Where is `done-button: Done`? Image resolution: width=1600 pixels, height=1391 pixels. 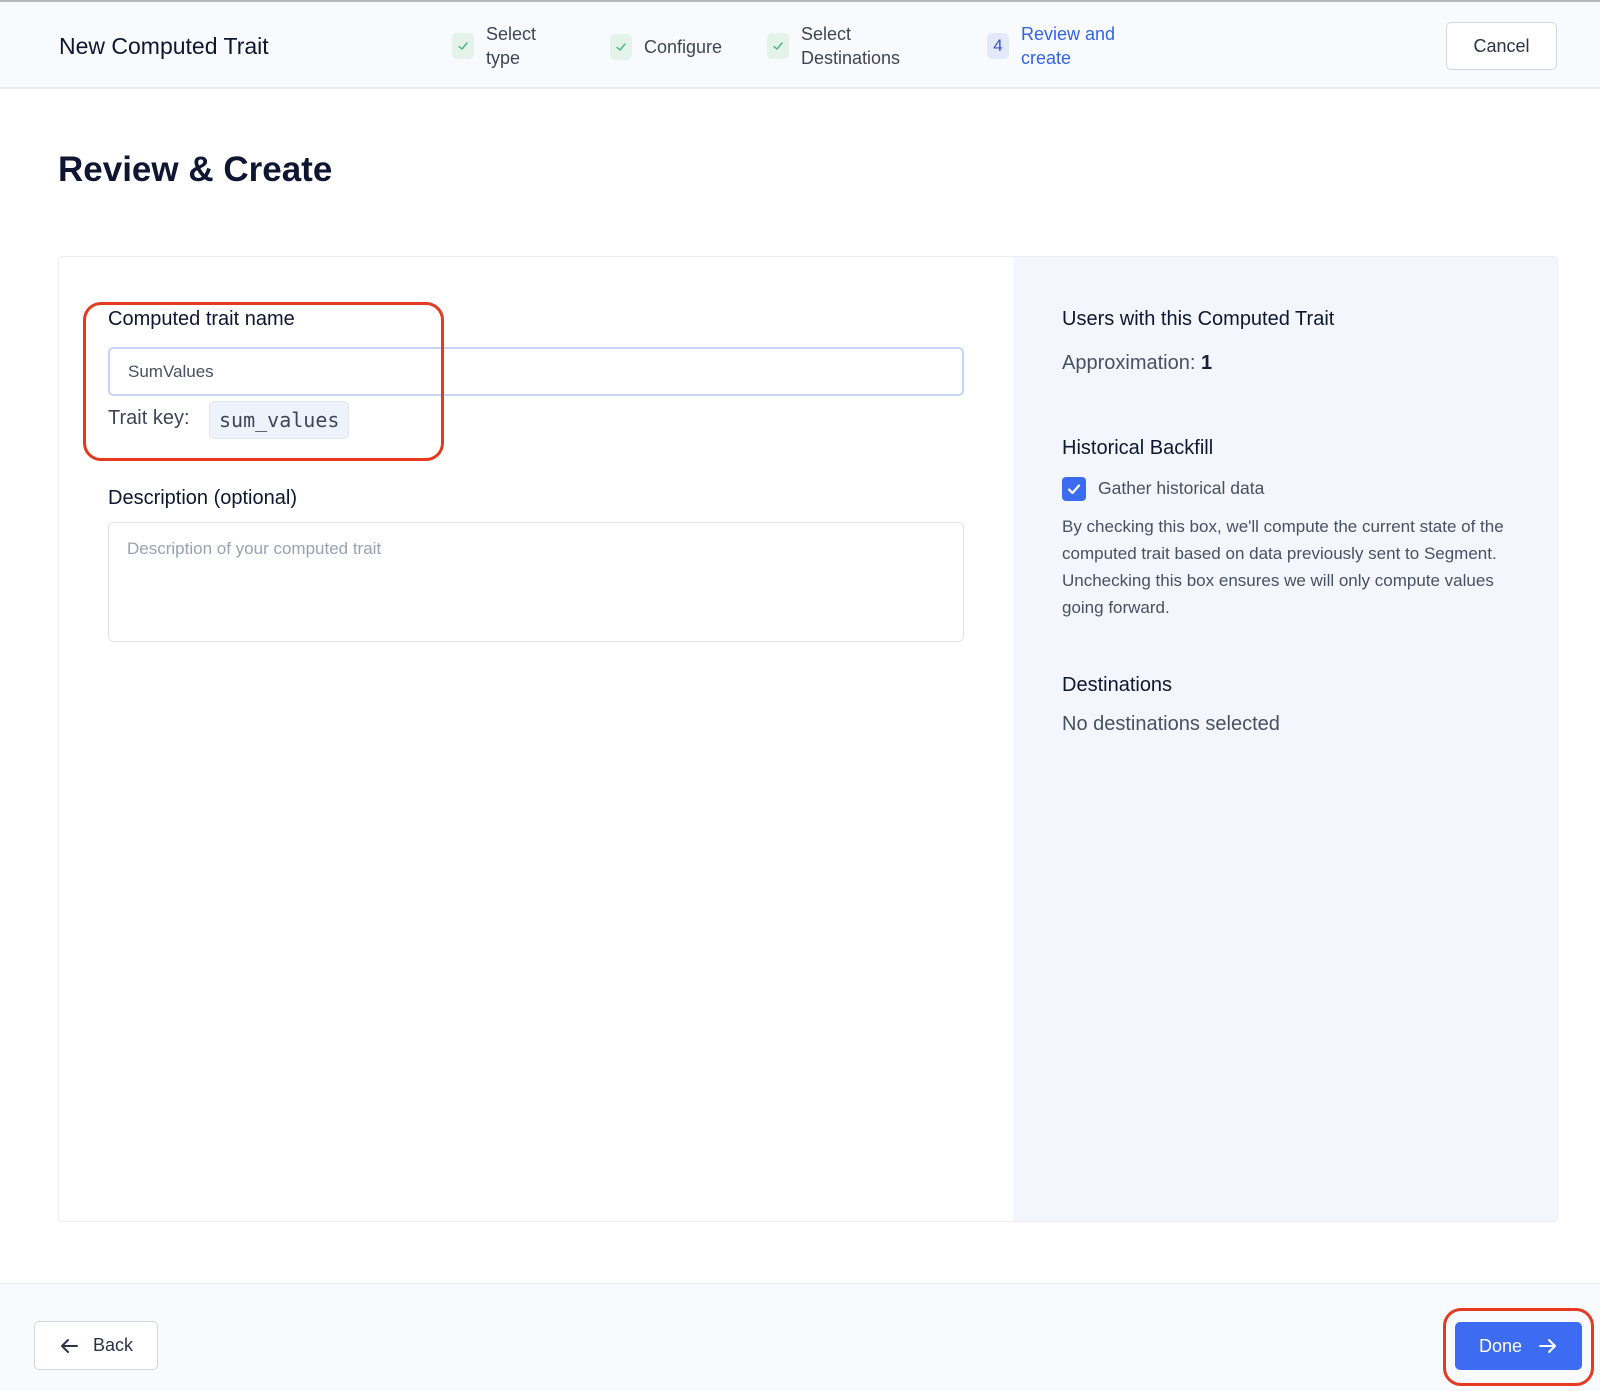
done-button: Done is located at coordinates (1518, 1346).